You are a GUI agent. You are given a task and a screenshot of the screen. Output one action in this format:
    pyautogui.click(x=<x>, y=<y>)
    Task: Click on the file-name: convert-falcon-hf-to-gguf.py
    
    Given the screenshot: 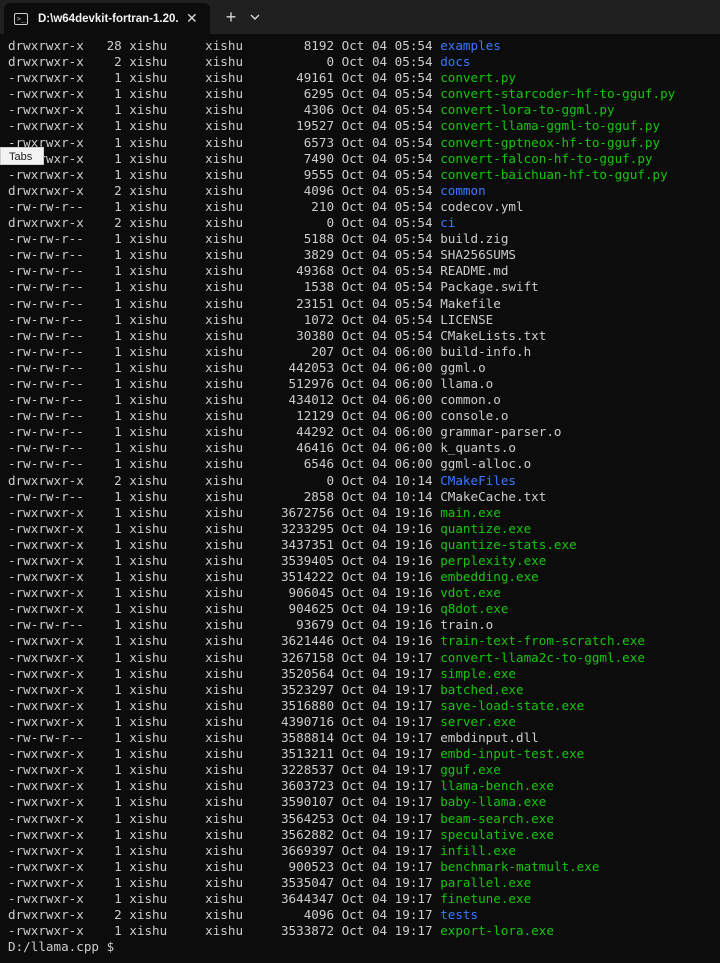 What is the action you would take?
    pyautogui.click(x=546, y=158)
    